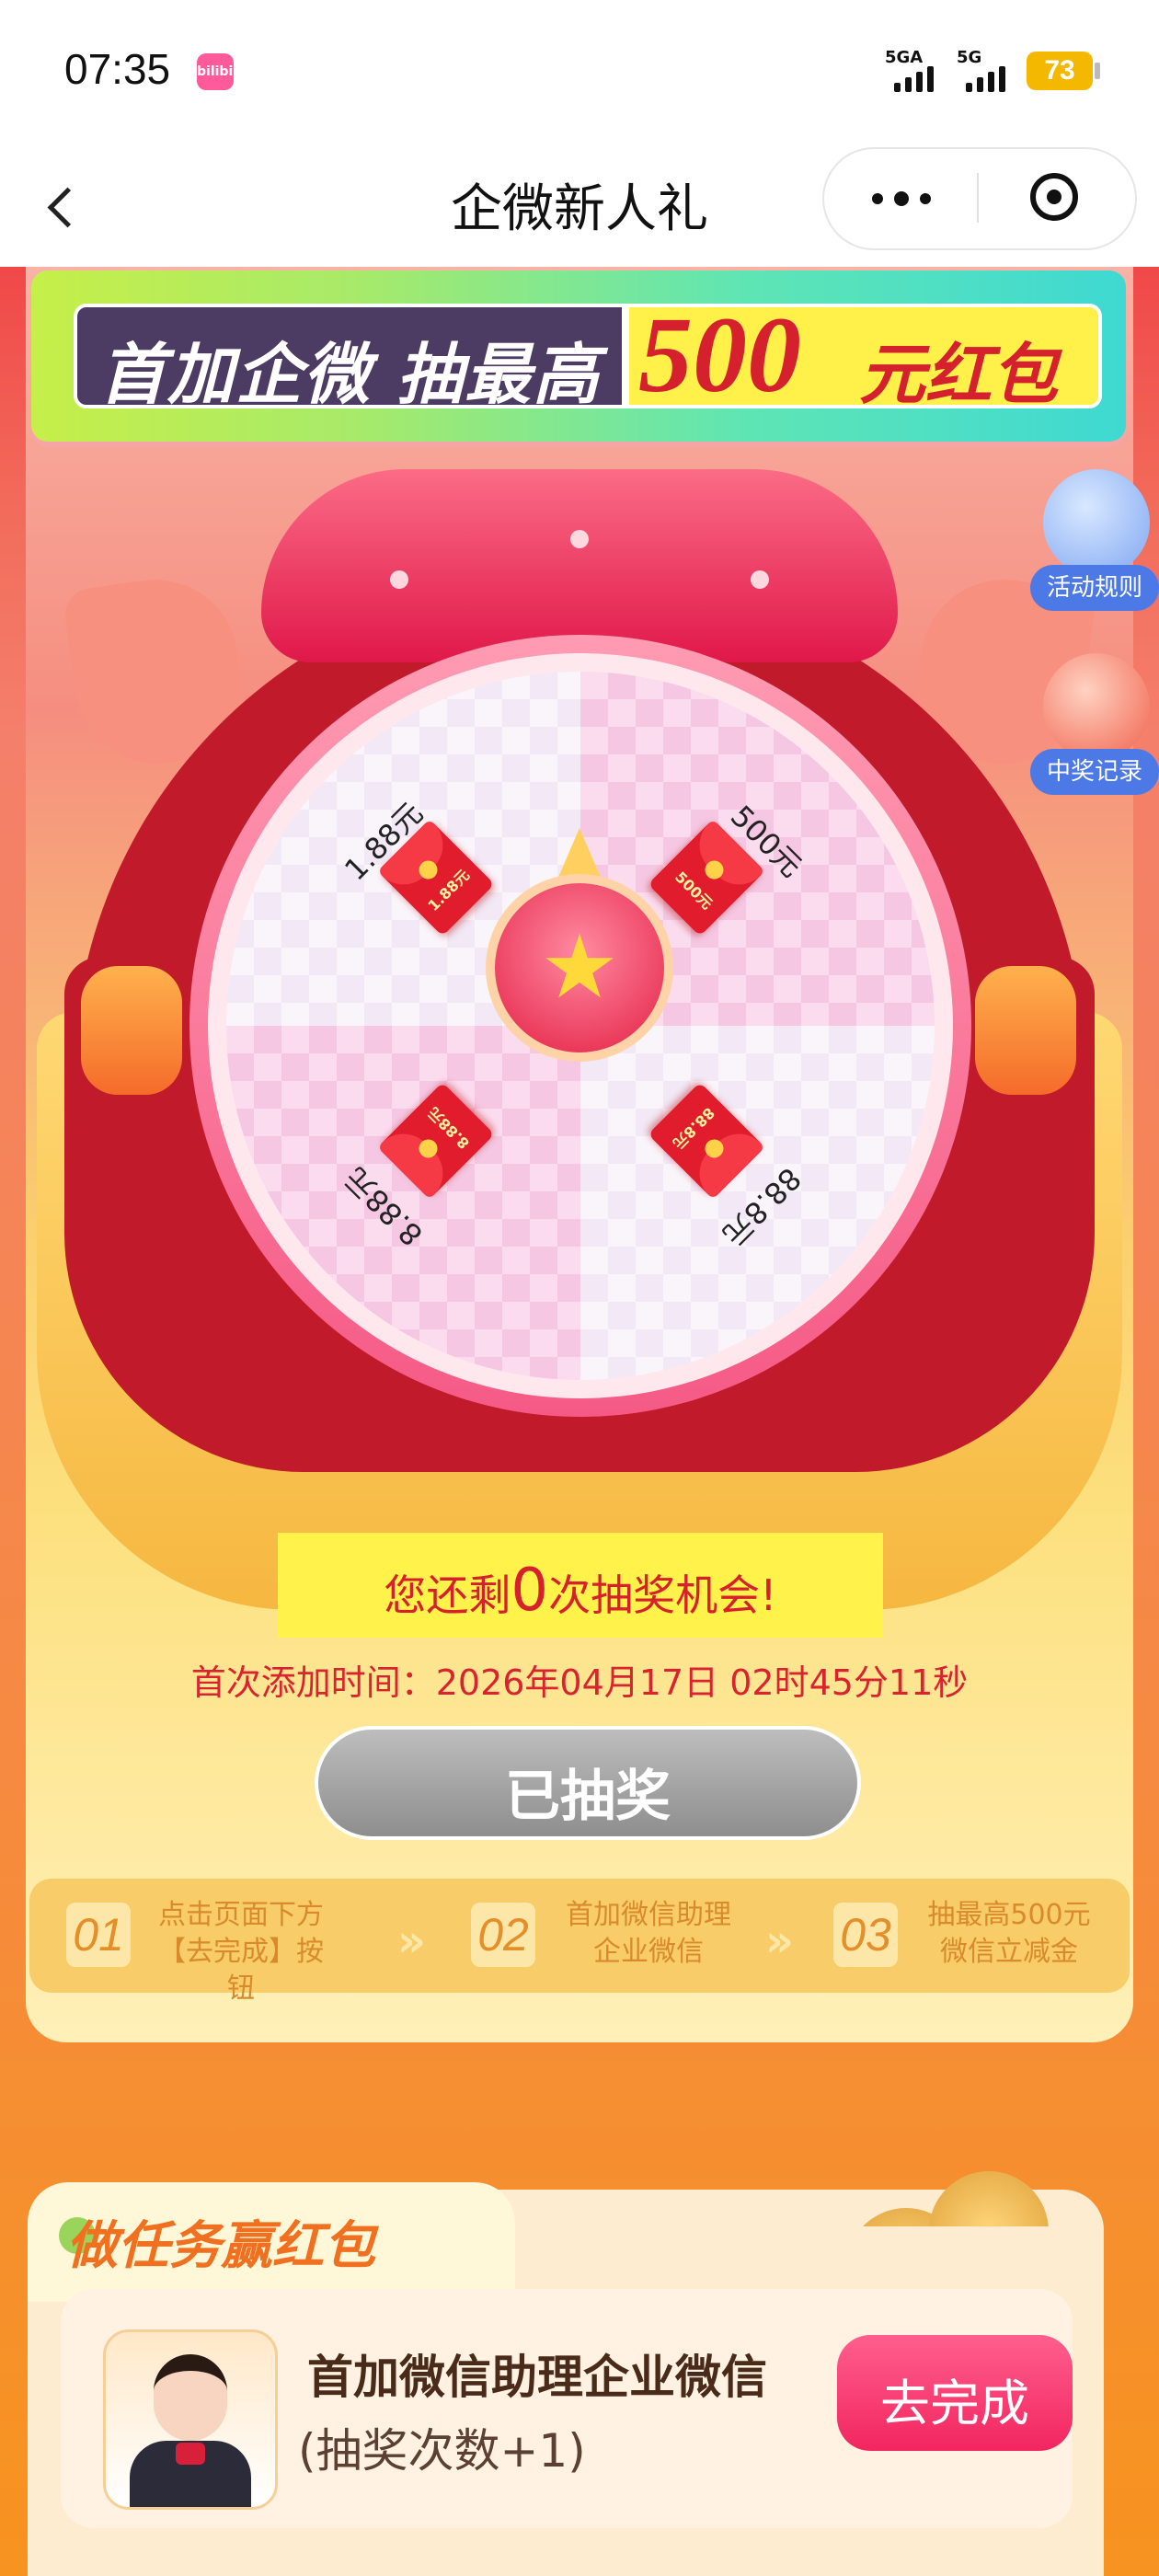 This screenshot has width=1159, height=2576. I want to click on chance-text: 您还剩0次抽奖机会!, so click(580, 1591).